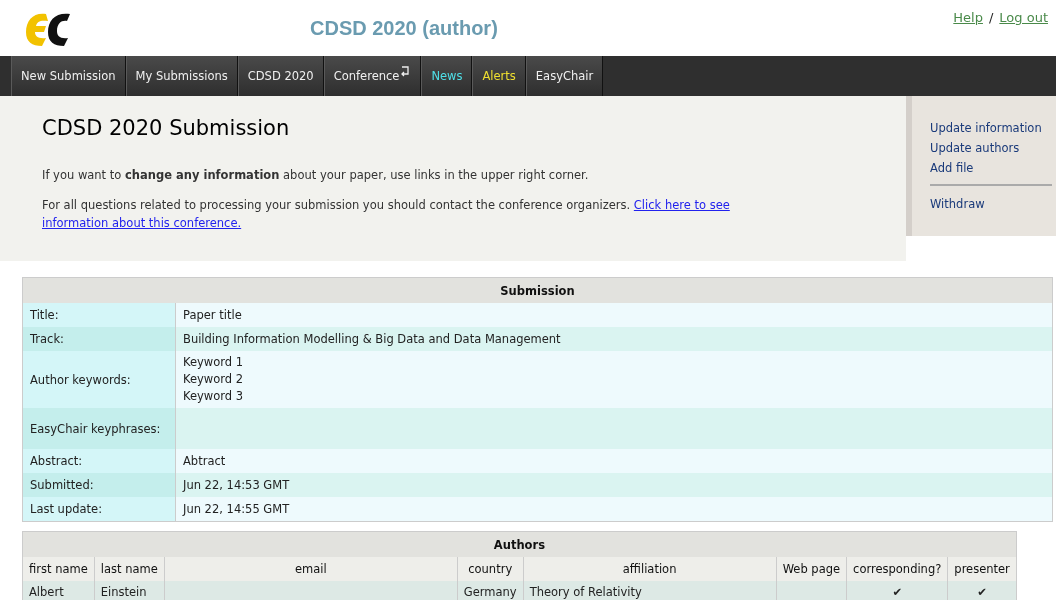 The height and width of the screenshot is (600, 1056). Describe the element at coordinates (129, 590) in the screenshot. I see `table-cell: Einstein` at that location.